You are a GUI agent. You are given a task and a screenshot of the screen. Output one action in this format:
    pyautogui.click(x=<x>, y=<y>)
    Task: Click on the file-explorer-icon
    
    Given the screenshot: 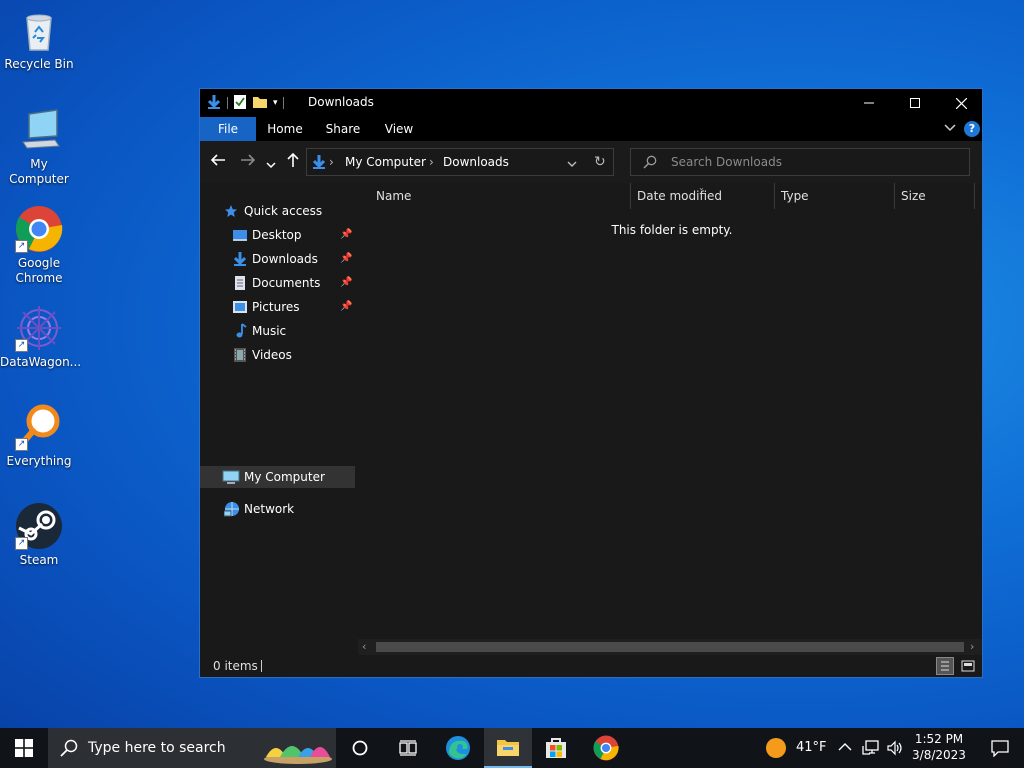 What is the action you would take?
    pyautogui.click(x=508, y=748)
    